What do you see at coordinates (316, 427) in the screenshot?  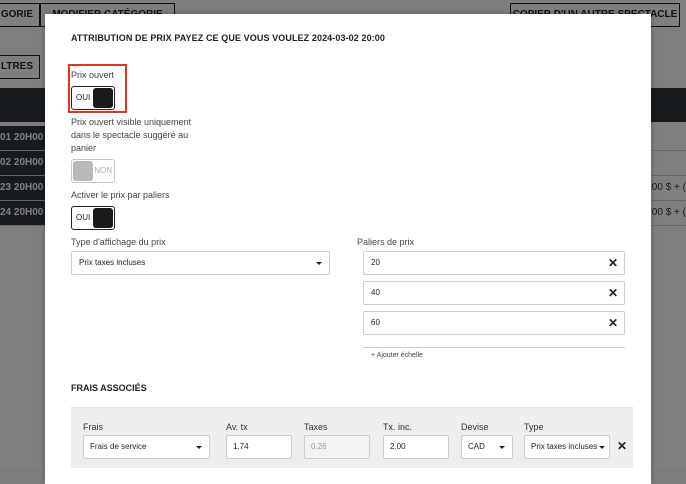 I see `taxes-header: Taxes` at bounding box center [316, 427].